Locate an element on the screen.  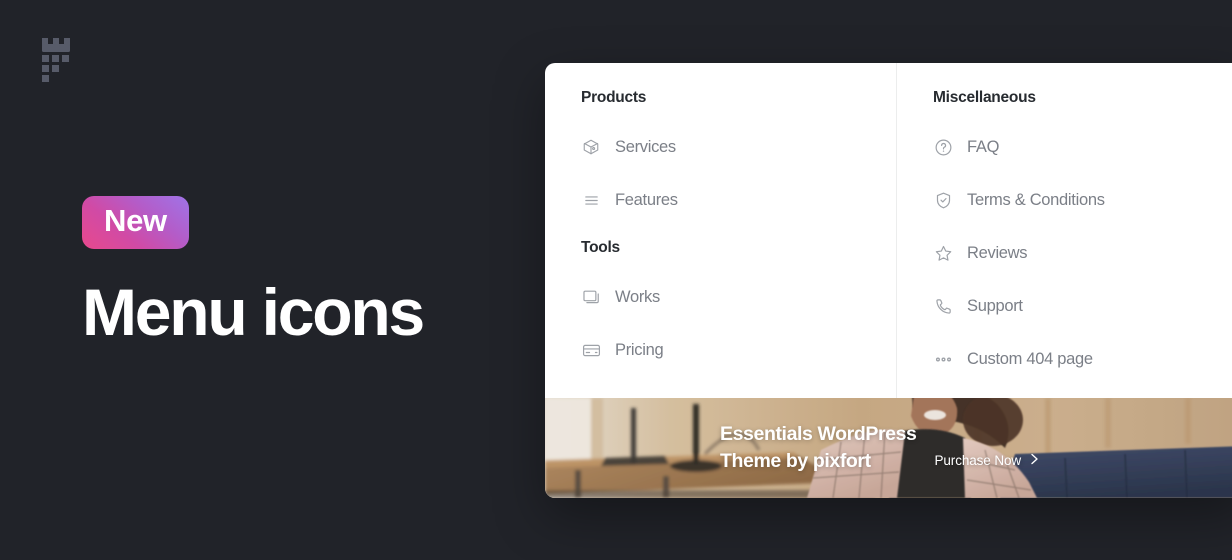
purchase-now-label: Purchase Now is located at coordinates (978, 460).